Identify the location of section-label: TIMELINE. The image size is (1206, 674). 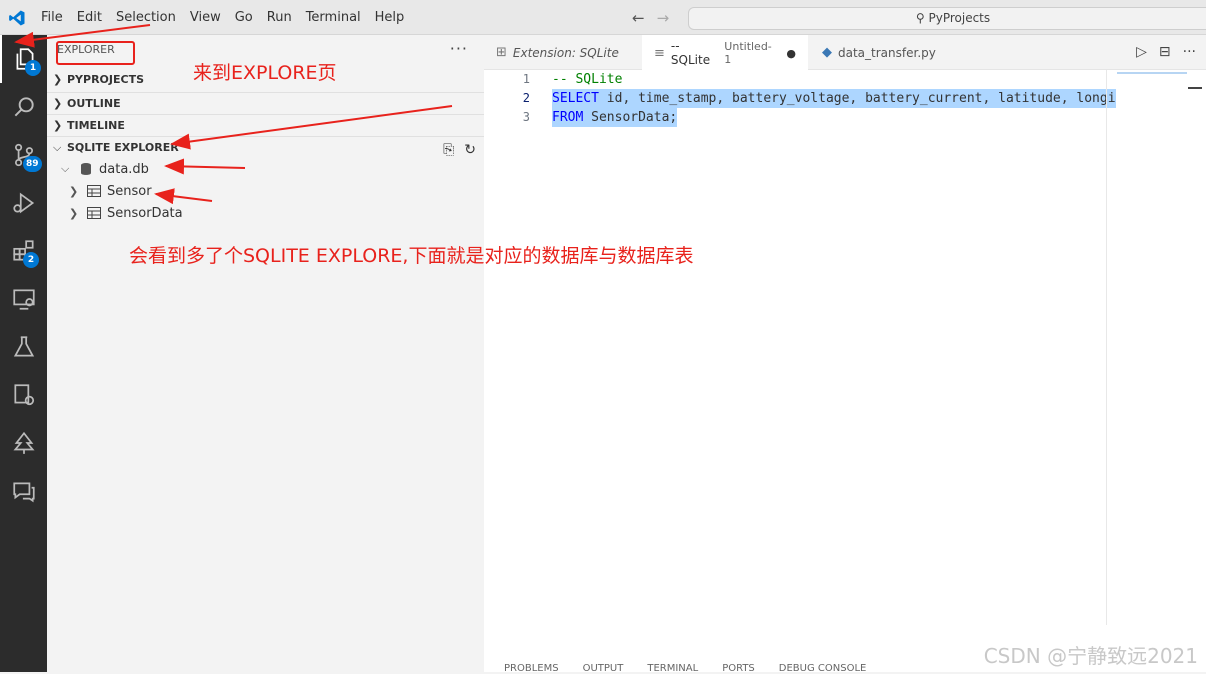
(96, 125).